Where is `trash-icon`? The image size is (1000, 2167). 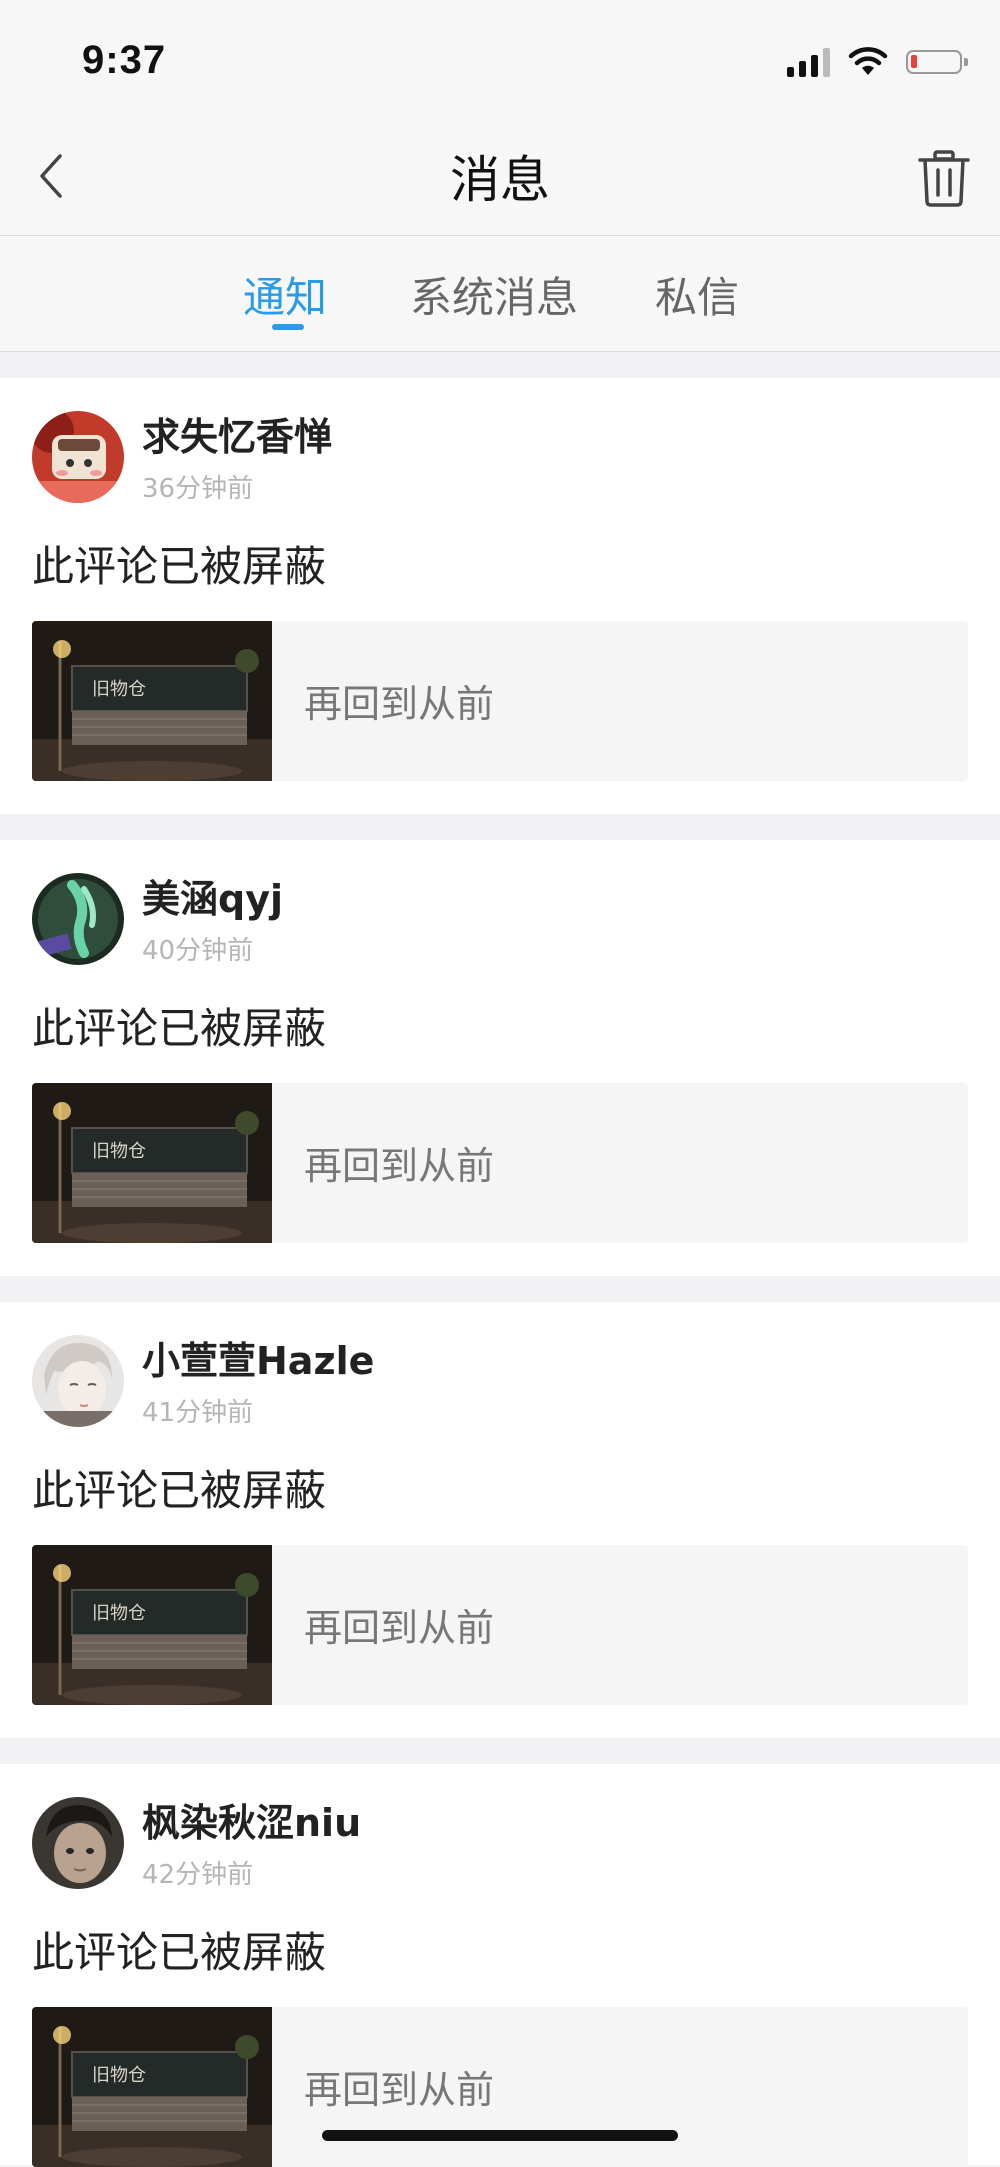 trash-icon is located at coordinates (944, 178).